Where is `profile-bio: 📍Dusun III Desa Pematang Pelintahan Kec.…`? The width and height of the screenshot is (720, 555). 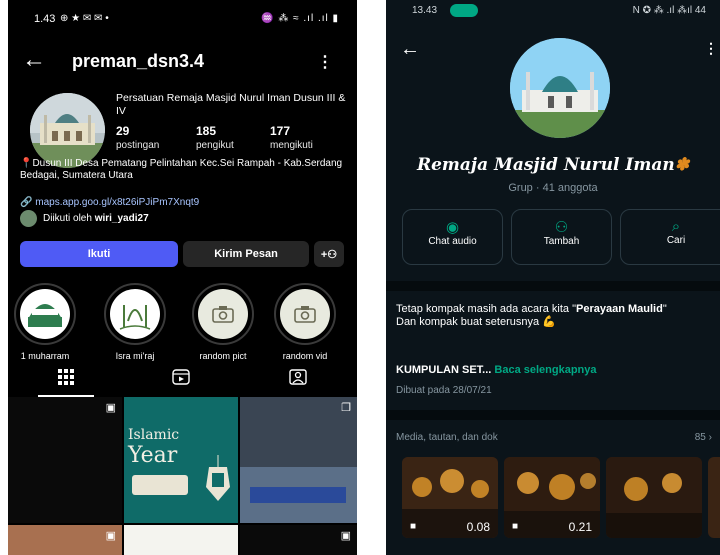
profile-bio: 📍Dusun III Desa Pematang Pelintahan Kec.… is located at coordinates (181, 169).